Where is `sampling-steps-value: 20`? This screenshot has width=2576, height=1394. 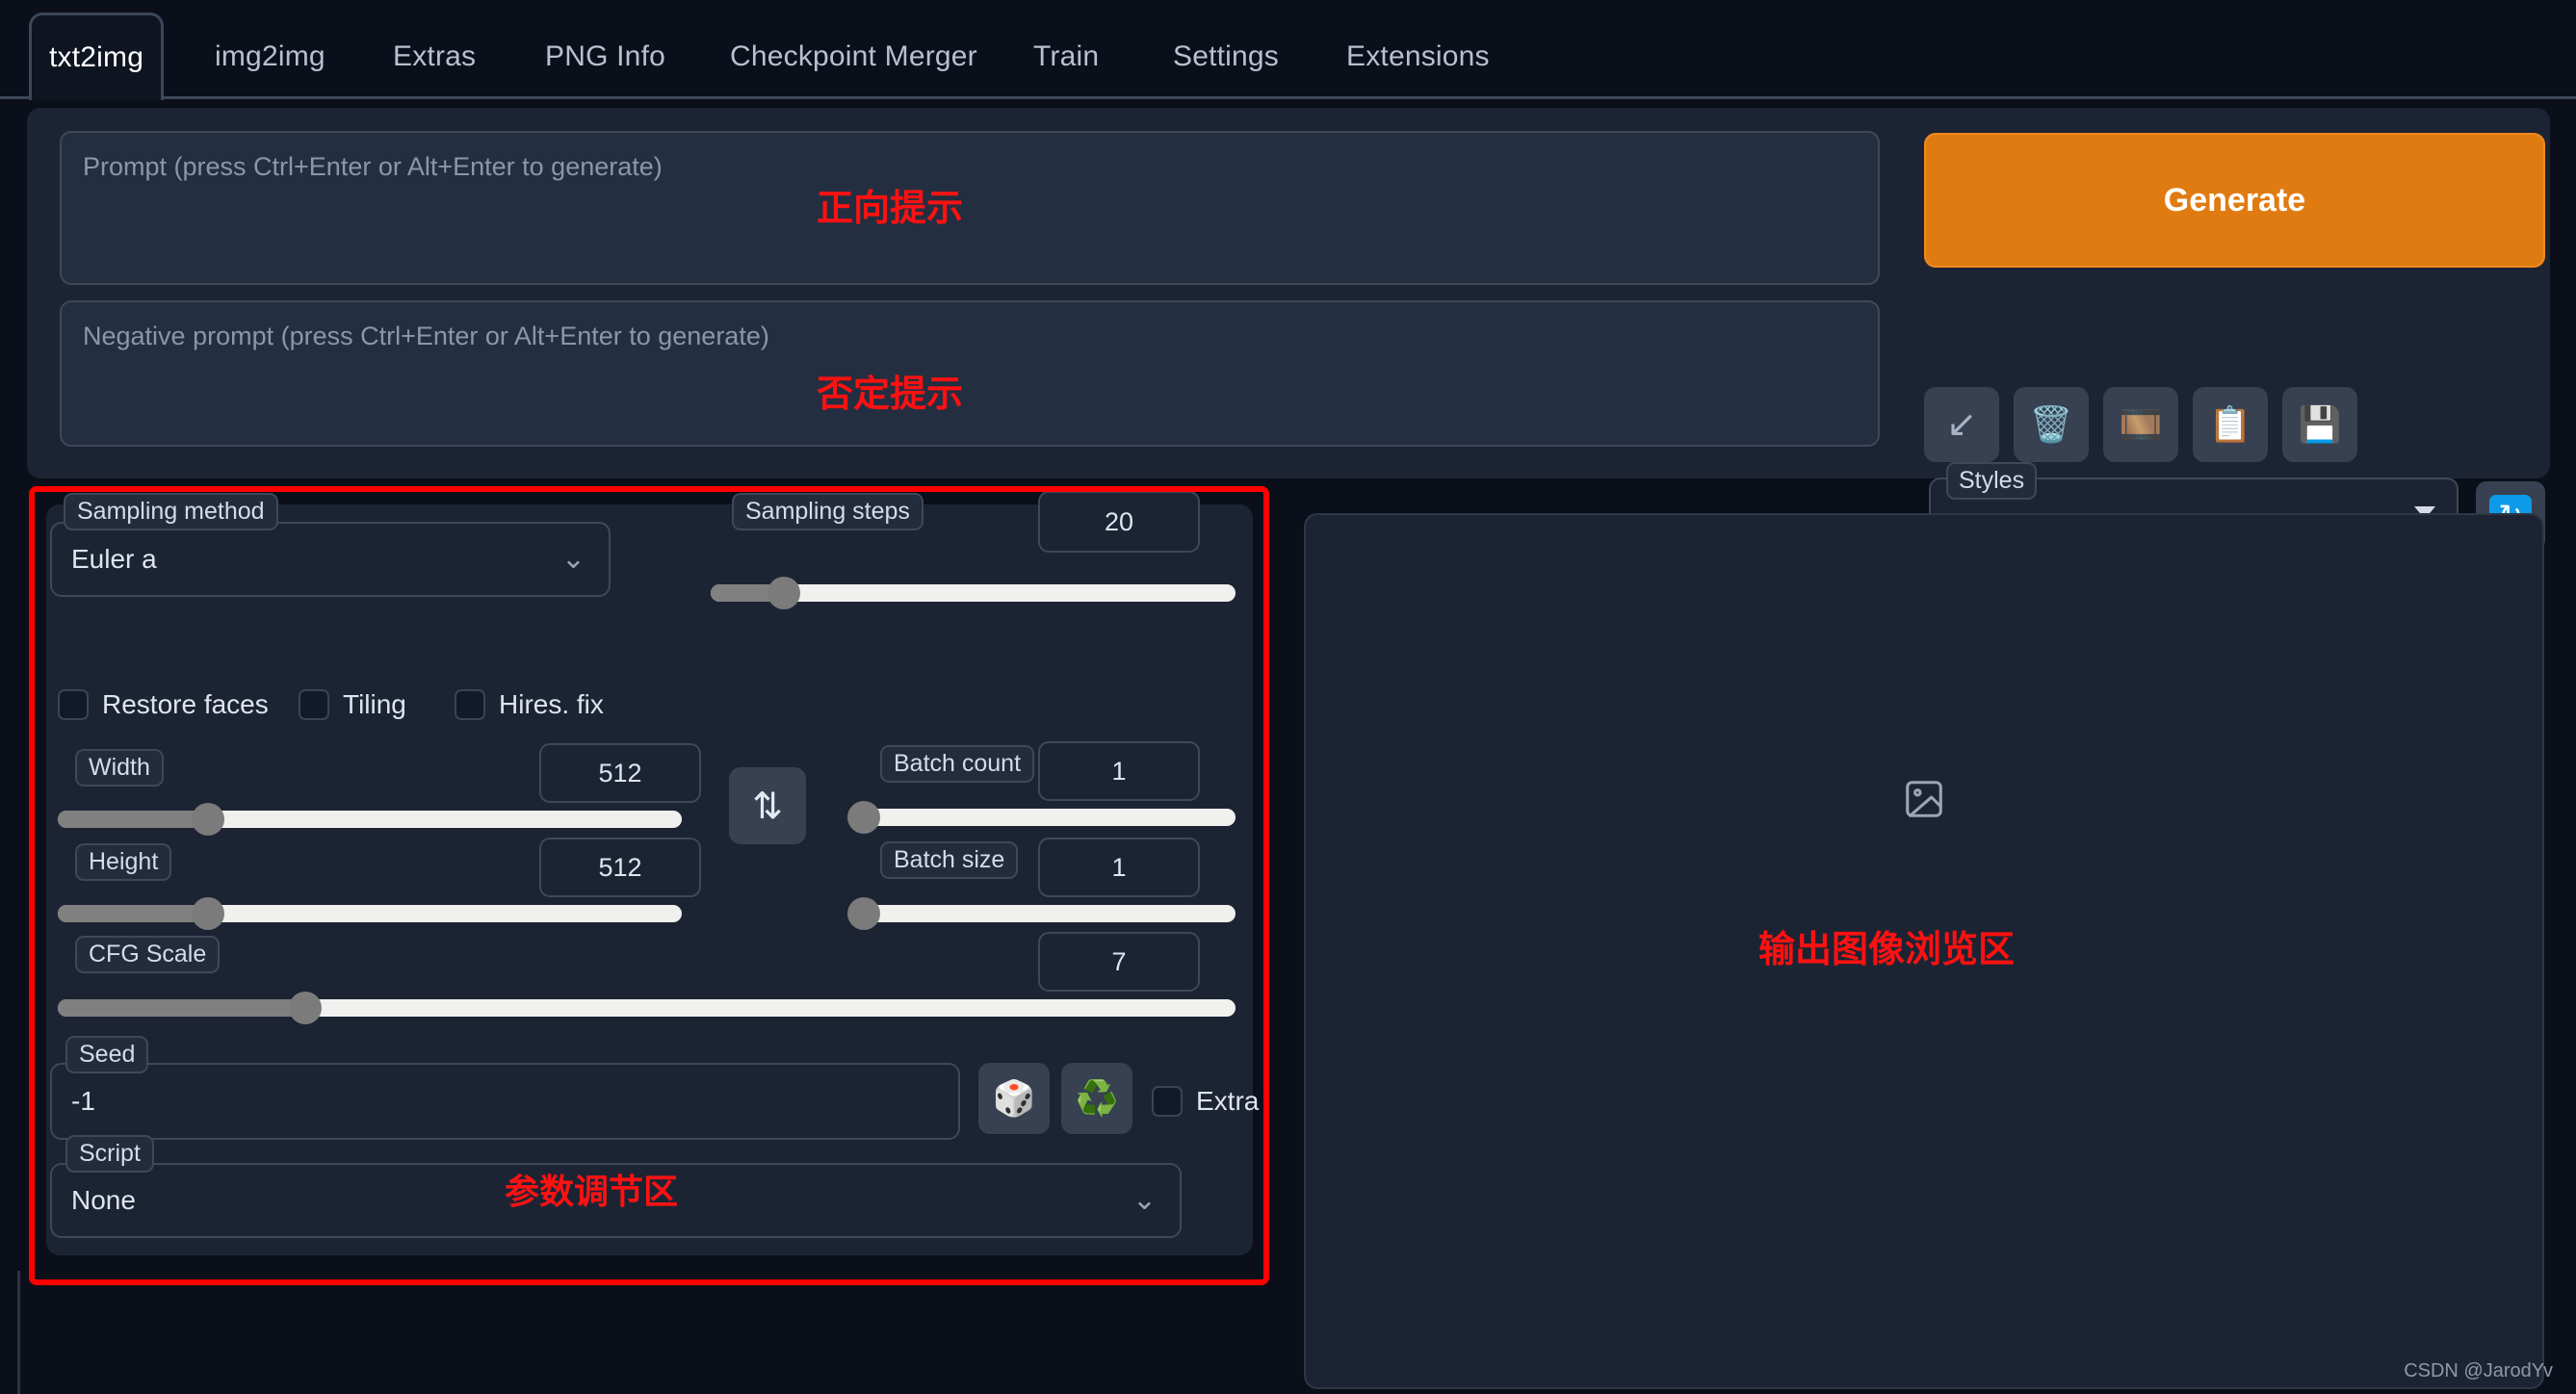 sampling-steps-value: 20 is located at coordinates (1119, 522).